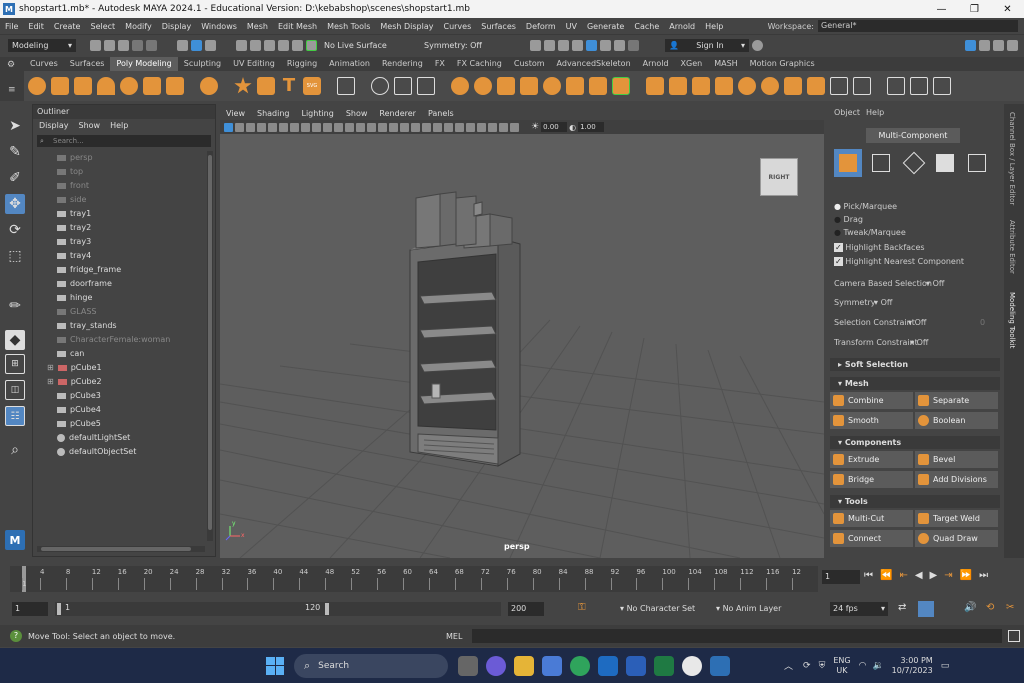 This screenshot has width=1024, height=683. What do you see at coordinates (459, 127) in the screenshot?
I see `anti-aliasing-icon` at bounding box center [459, 127].